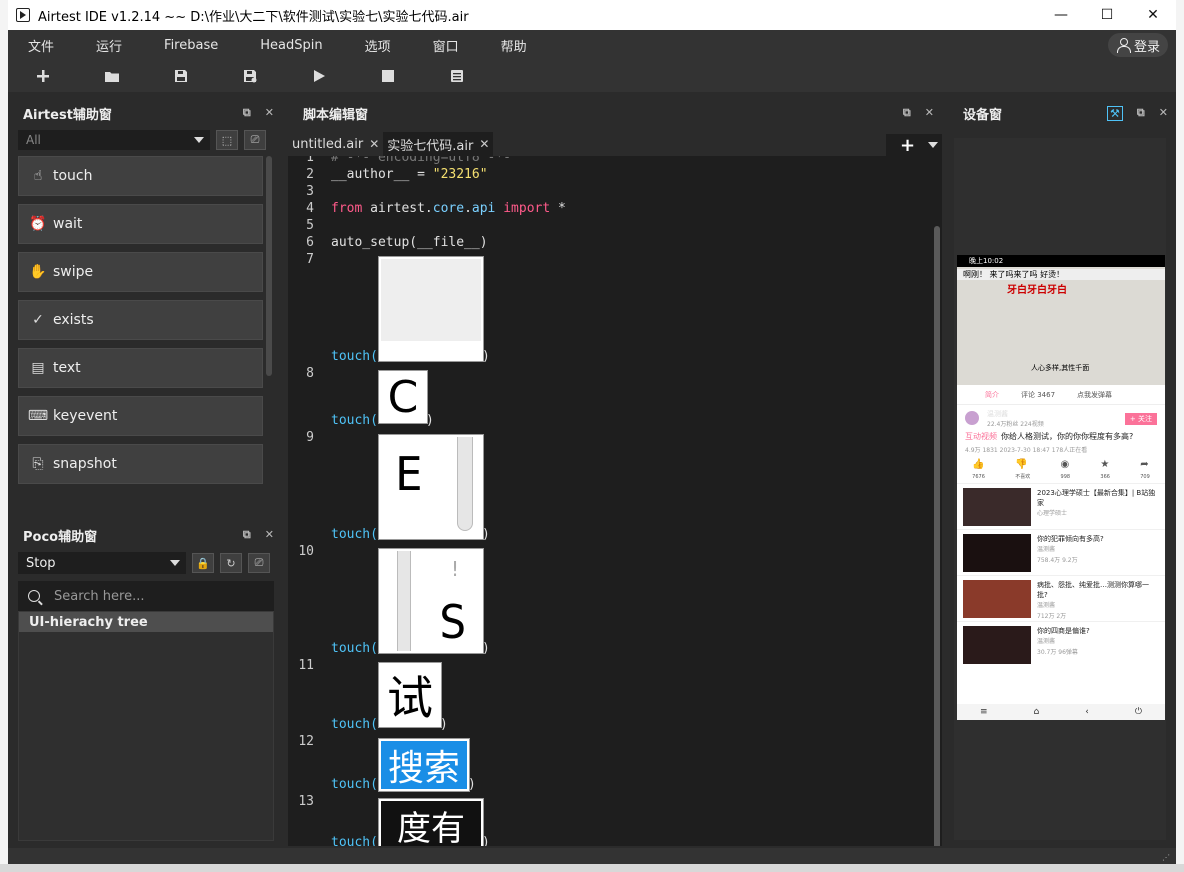 This screenshot has width=1184, height=872. What do you see at coordinates (456, 76) in the screenshot?
I see `log-button` at bounding box center [456, 76].